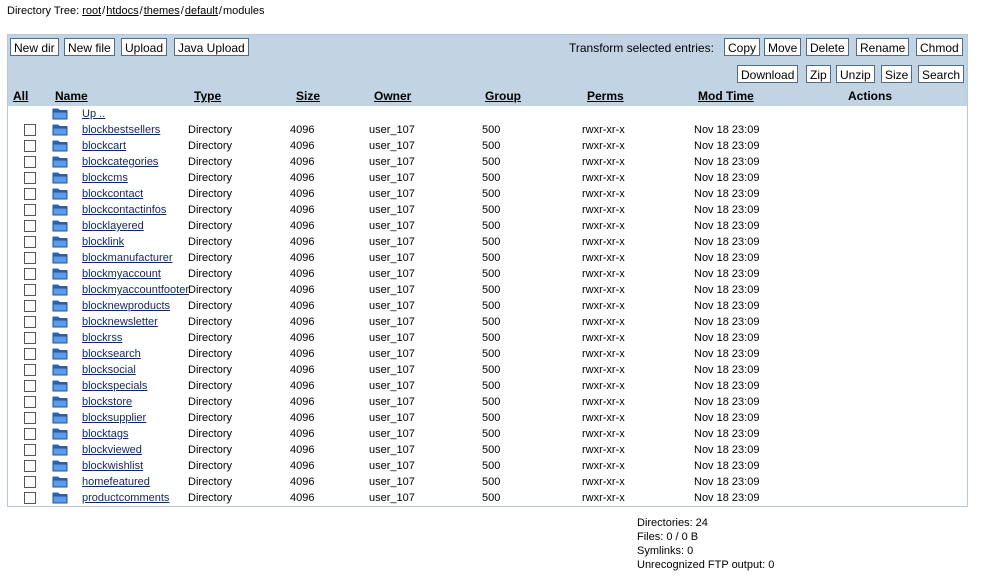  I want to click on move-button: Move, so click(783, 47).